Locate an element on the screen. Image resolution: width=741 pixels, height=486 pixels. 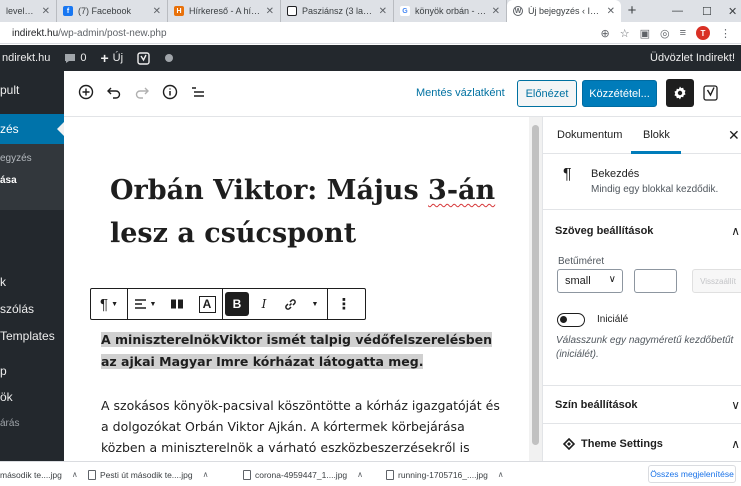
profile-avatar: T is located at coordinates (703, 33).